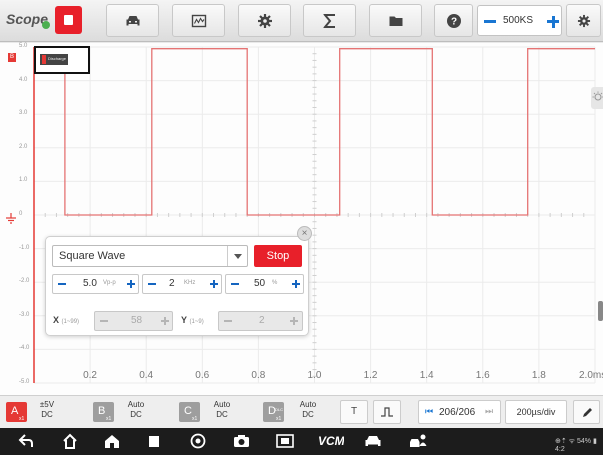  I want to click on channel-d-button: D DLC x1, so click(273, 412).